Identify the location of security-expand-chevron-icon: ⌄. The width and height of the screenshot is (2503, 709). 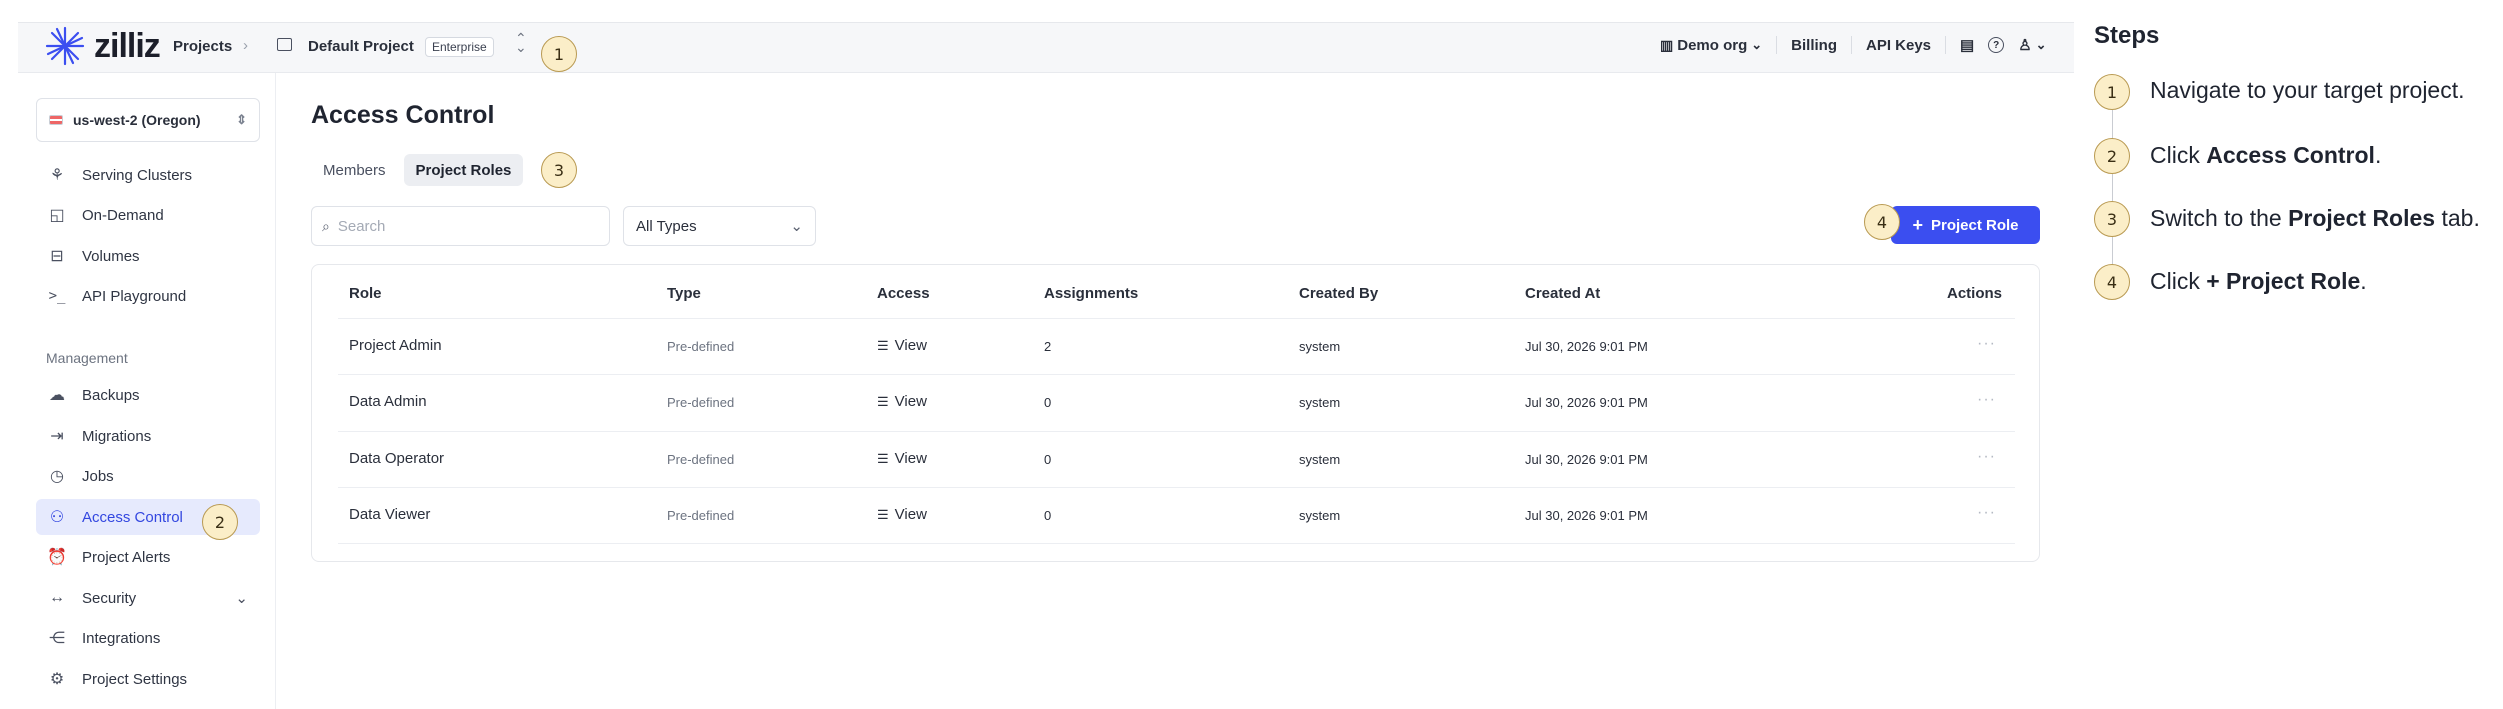
(241, 598).